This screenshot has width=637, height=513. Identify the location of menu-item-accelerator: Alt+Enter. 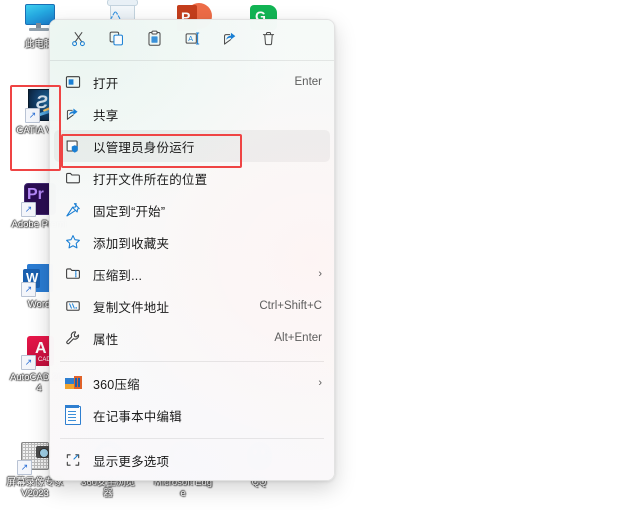
(298, 338).